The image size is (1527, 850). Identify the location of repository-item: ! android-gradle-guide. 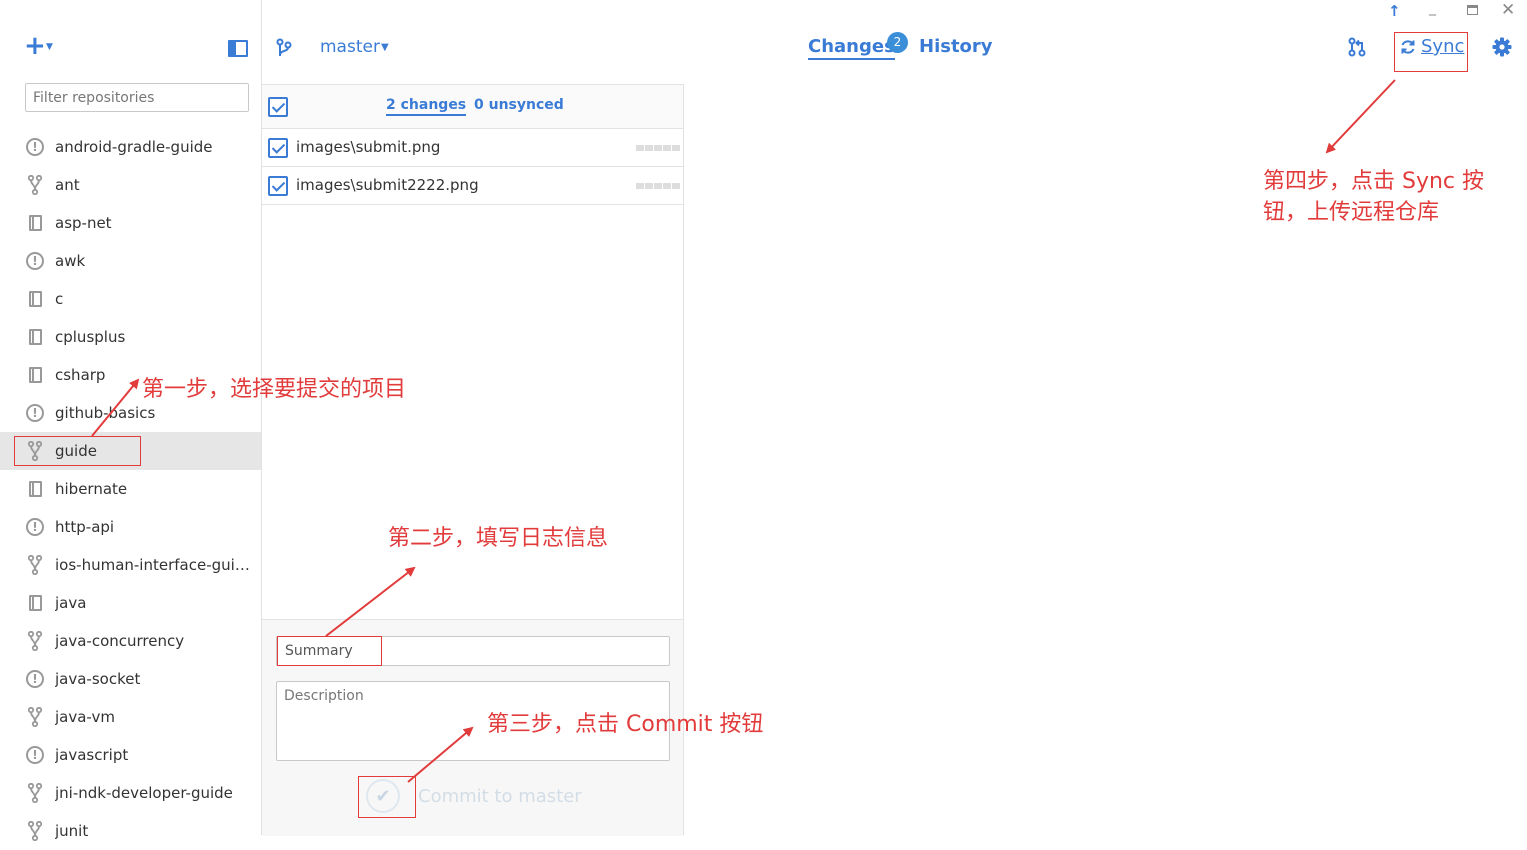
(130, 147).